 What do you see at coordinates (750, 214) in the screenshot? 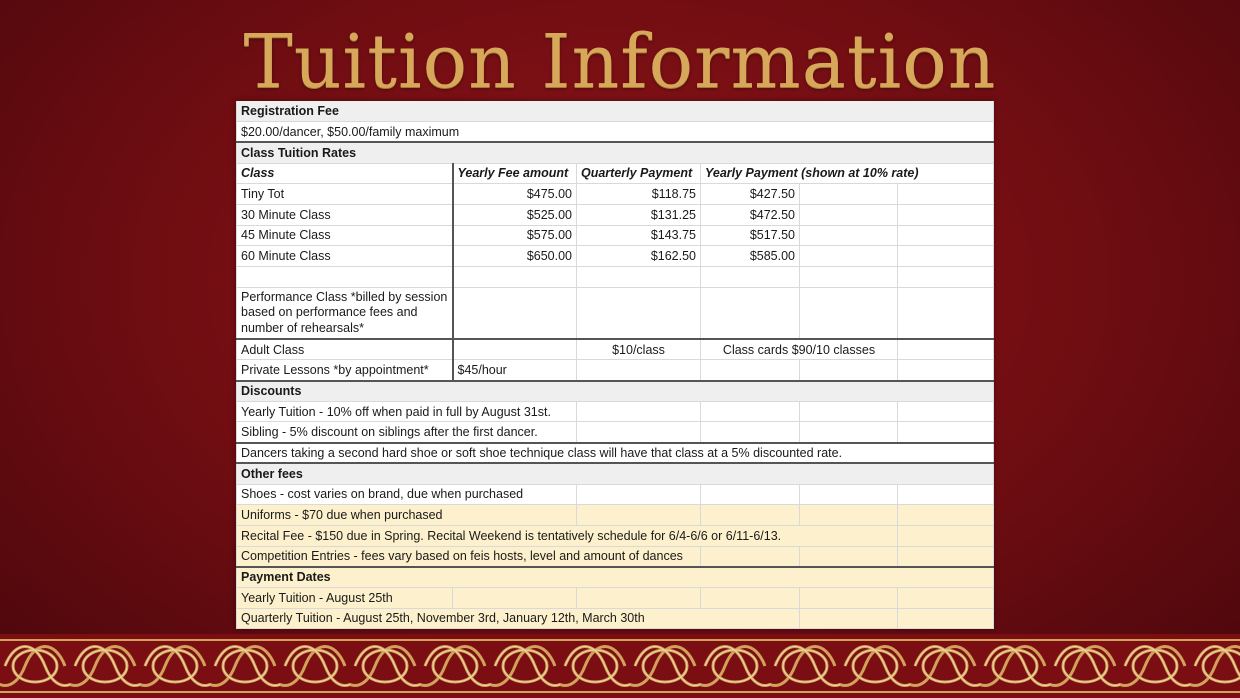
I see `yearly-payment: $472.50` at bounding box center [750, 214].